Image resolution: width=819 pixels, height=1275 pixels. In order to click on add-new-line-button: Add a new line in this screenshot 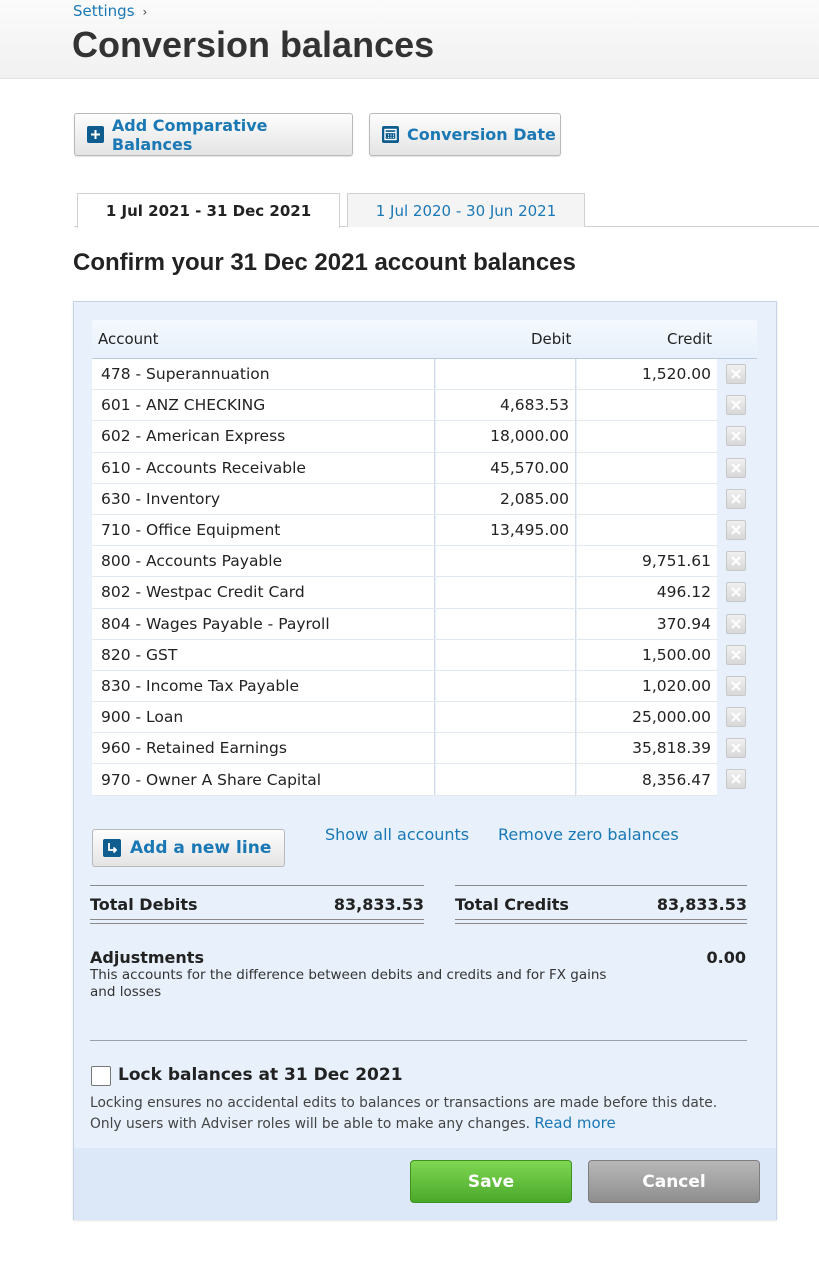, I will do `click(188, 848)`.